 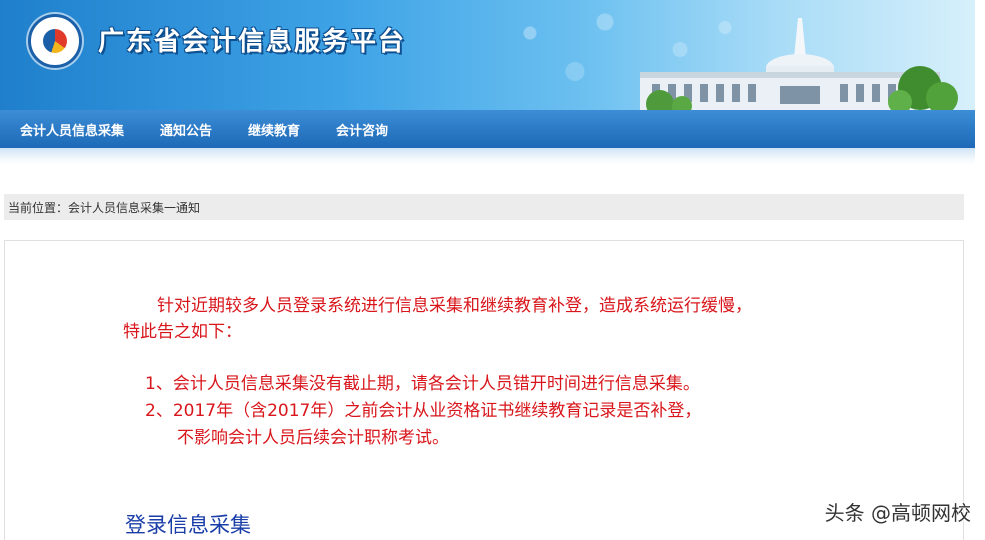 What do you see at coordinates (274, 129) in the screenshot?
I see `nav-item-continuing-education: 继续教育` at bounding box center [274, 129].